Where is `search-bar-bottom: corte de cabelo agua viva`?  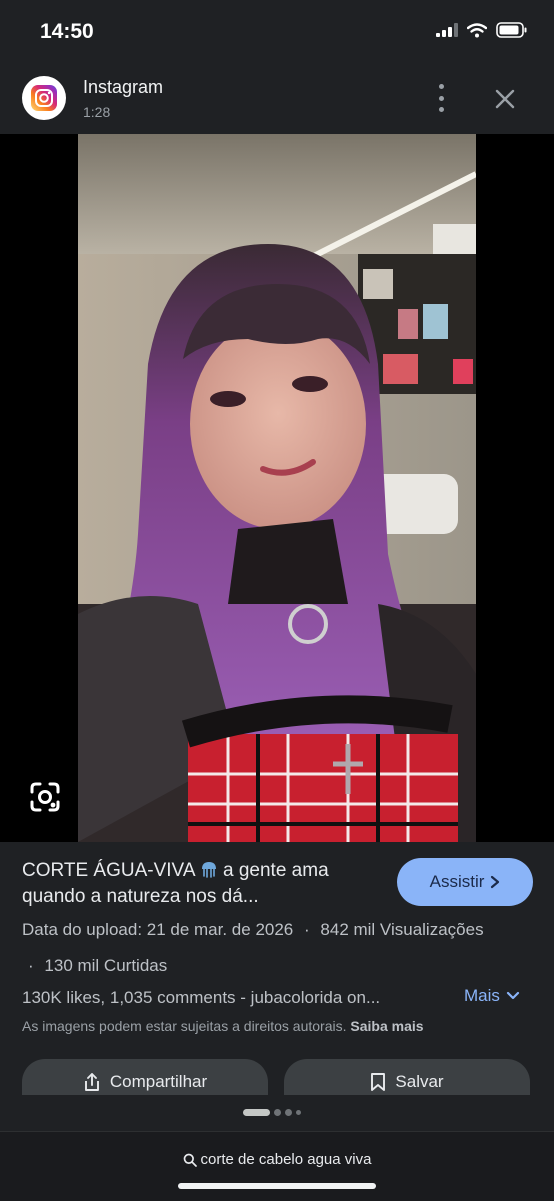 search-bar-bottom: corte de cabelo agua viva is located at coordinates (277, 1166).